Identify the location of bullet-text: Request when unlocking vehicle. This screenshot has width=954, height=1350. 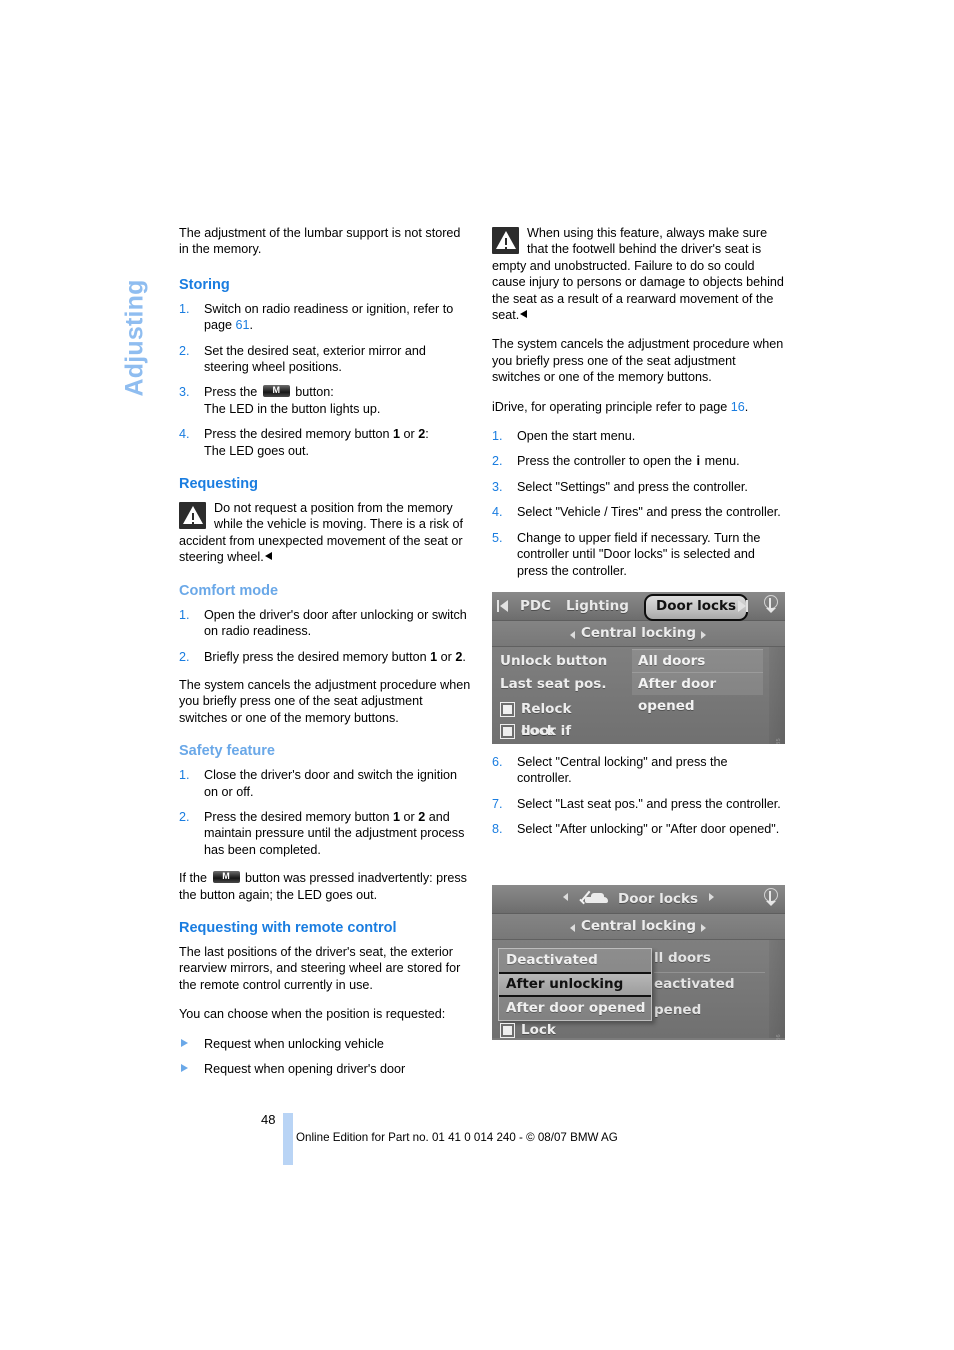
(294, 1043).